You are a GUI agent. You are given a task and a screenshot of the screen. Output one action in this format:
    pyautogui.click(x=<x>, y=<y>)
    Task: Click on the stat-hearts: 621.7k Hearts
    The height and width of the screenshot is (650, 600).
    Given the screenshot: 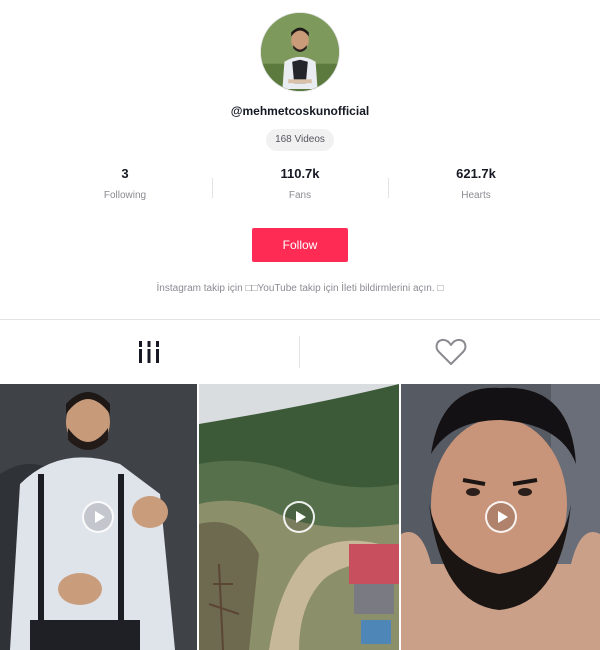 What is the action you would take?
    pyautogui.click(x=476, y=181)
    